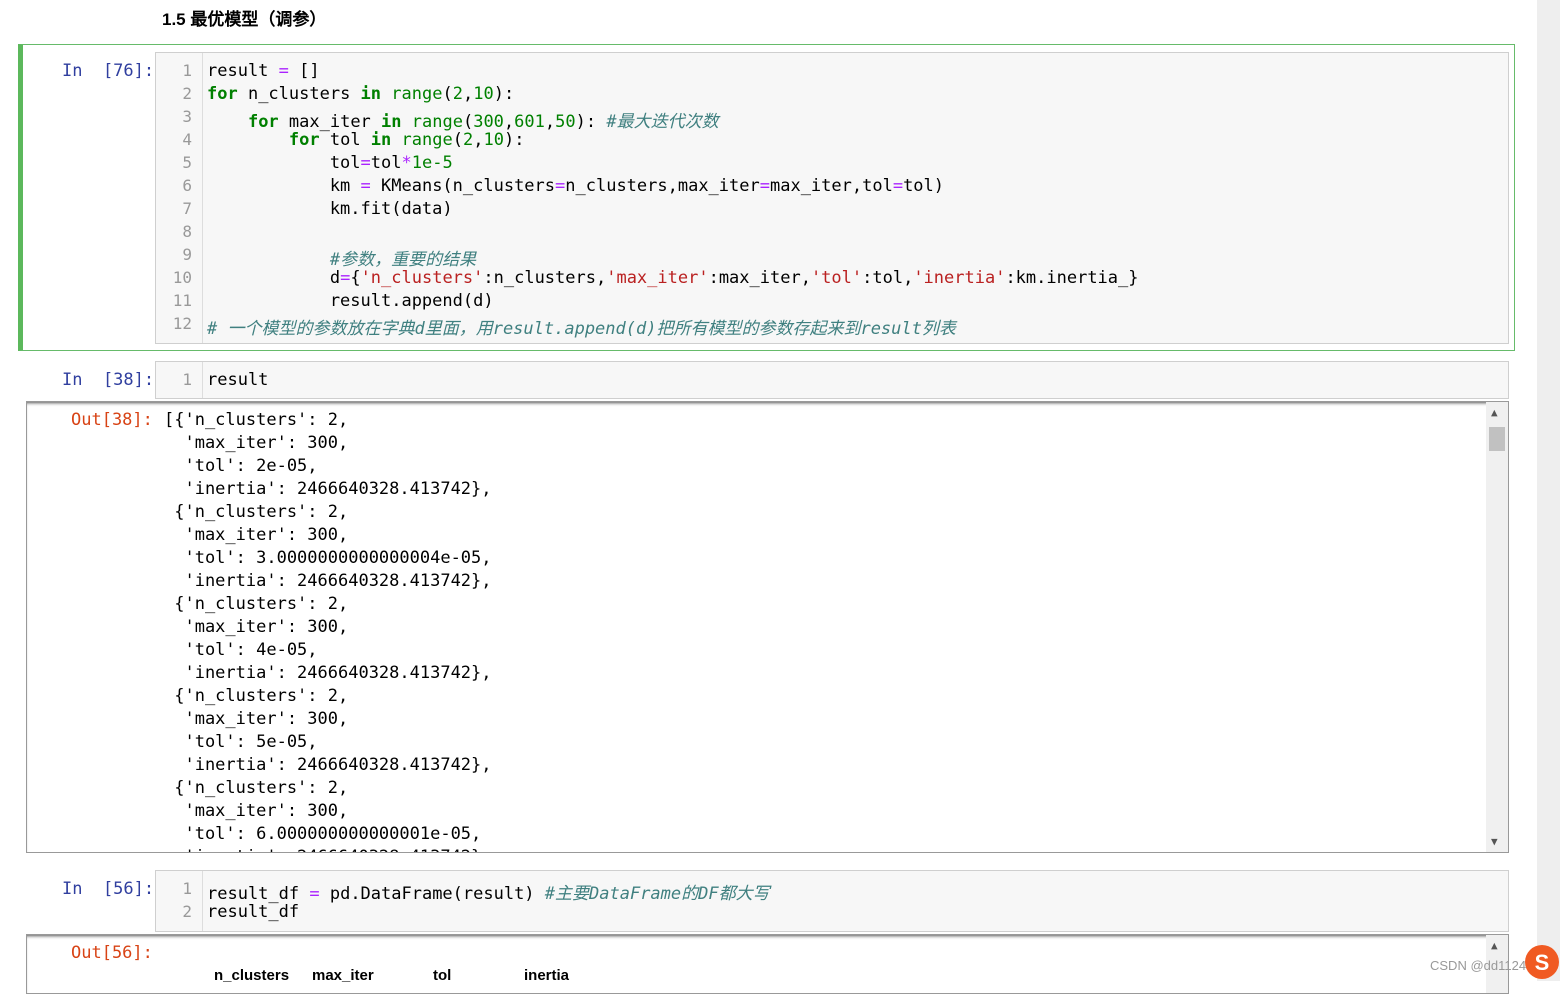  What do you see at coordinates (112, 420) in the screenshot?
I see `cell2-output-prompt: Out[38]:` at bounding box center [112, 420].